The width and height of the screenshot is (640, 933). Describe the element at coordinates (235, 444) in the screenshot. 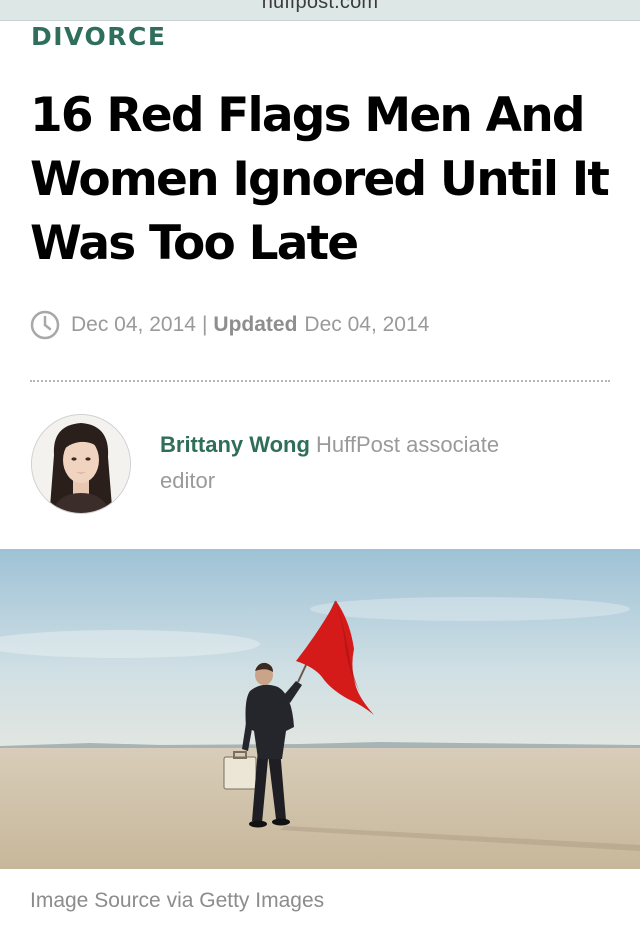

I see `author-name: Brittany Wong` at that location.